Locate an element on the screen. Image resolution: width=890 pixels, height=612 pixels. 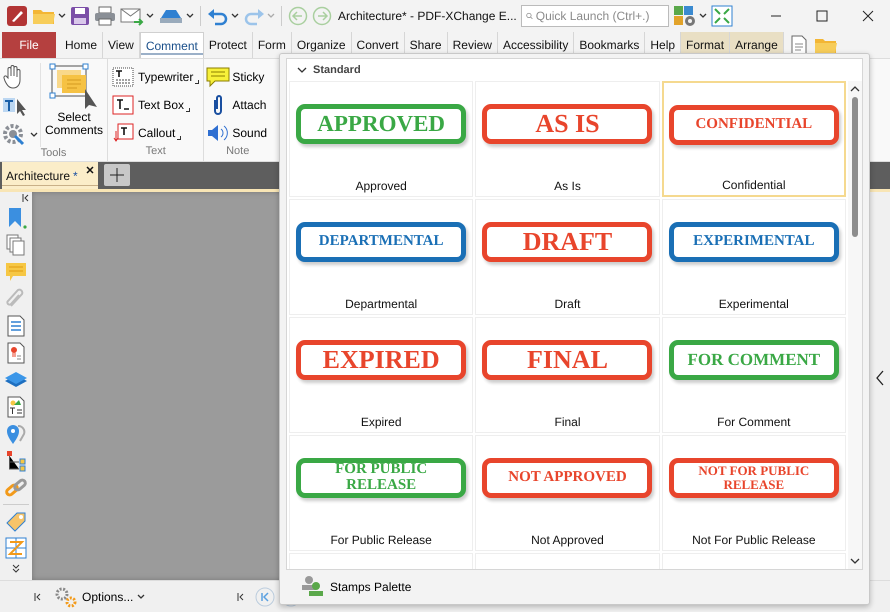
certificate-icon is located at coordinates (16, 353).